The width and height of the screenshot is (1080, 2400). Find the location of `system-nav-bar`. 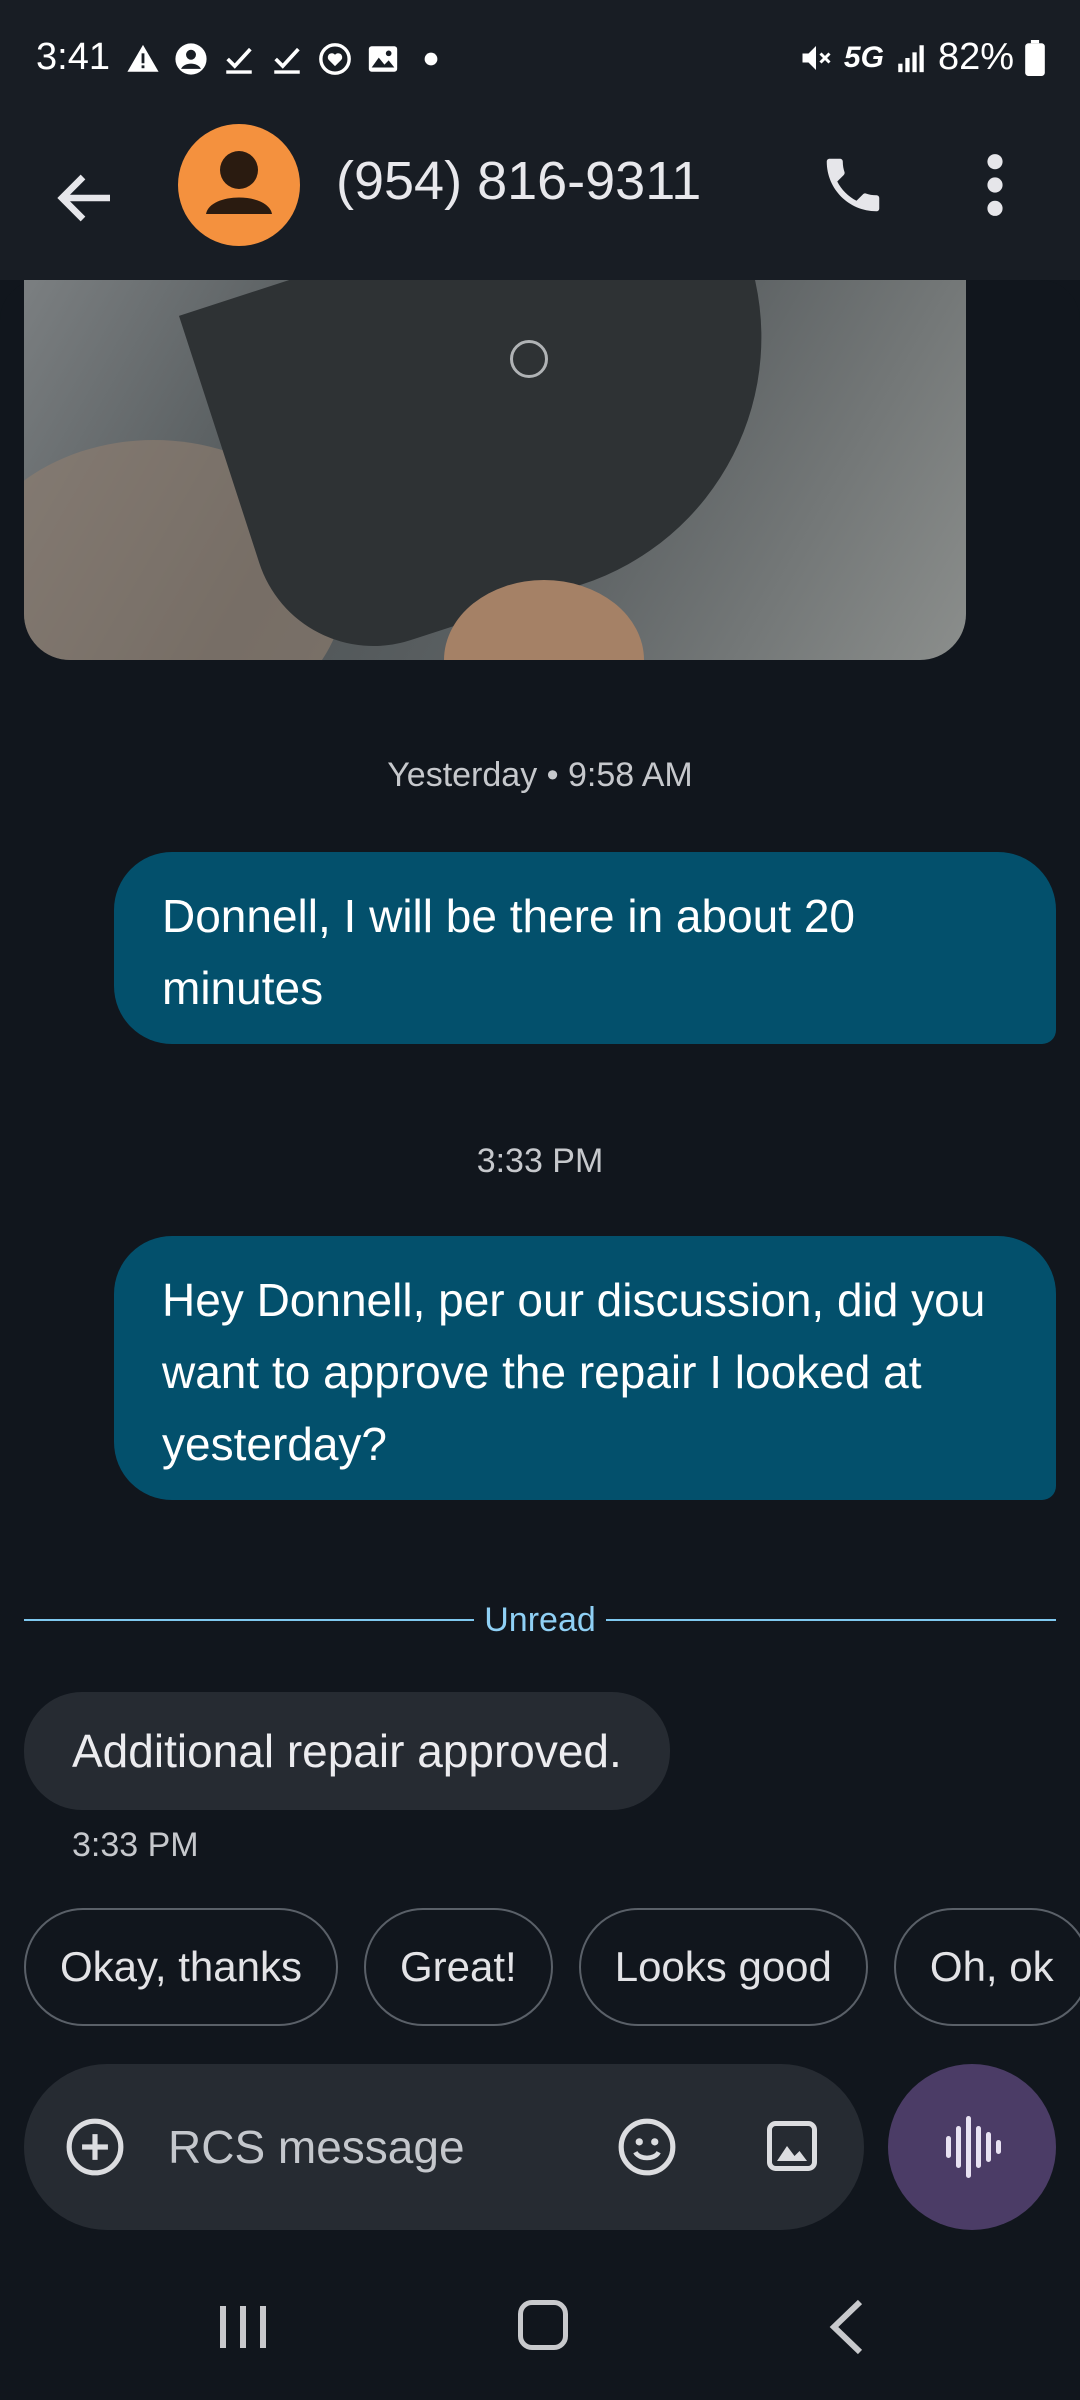

system-nav-bar is located at coordinates (540, 2330).